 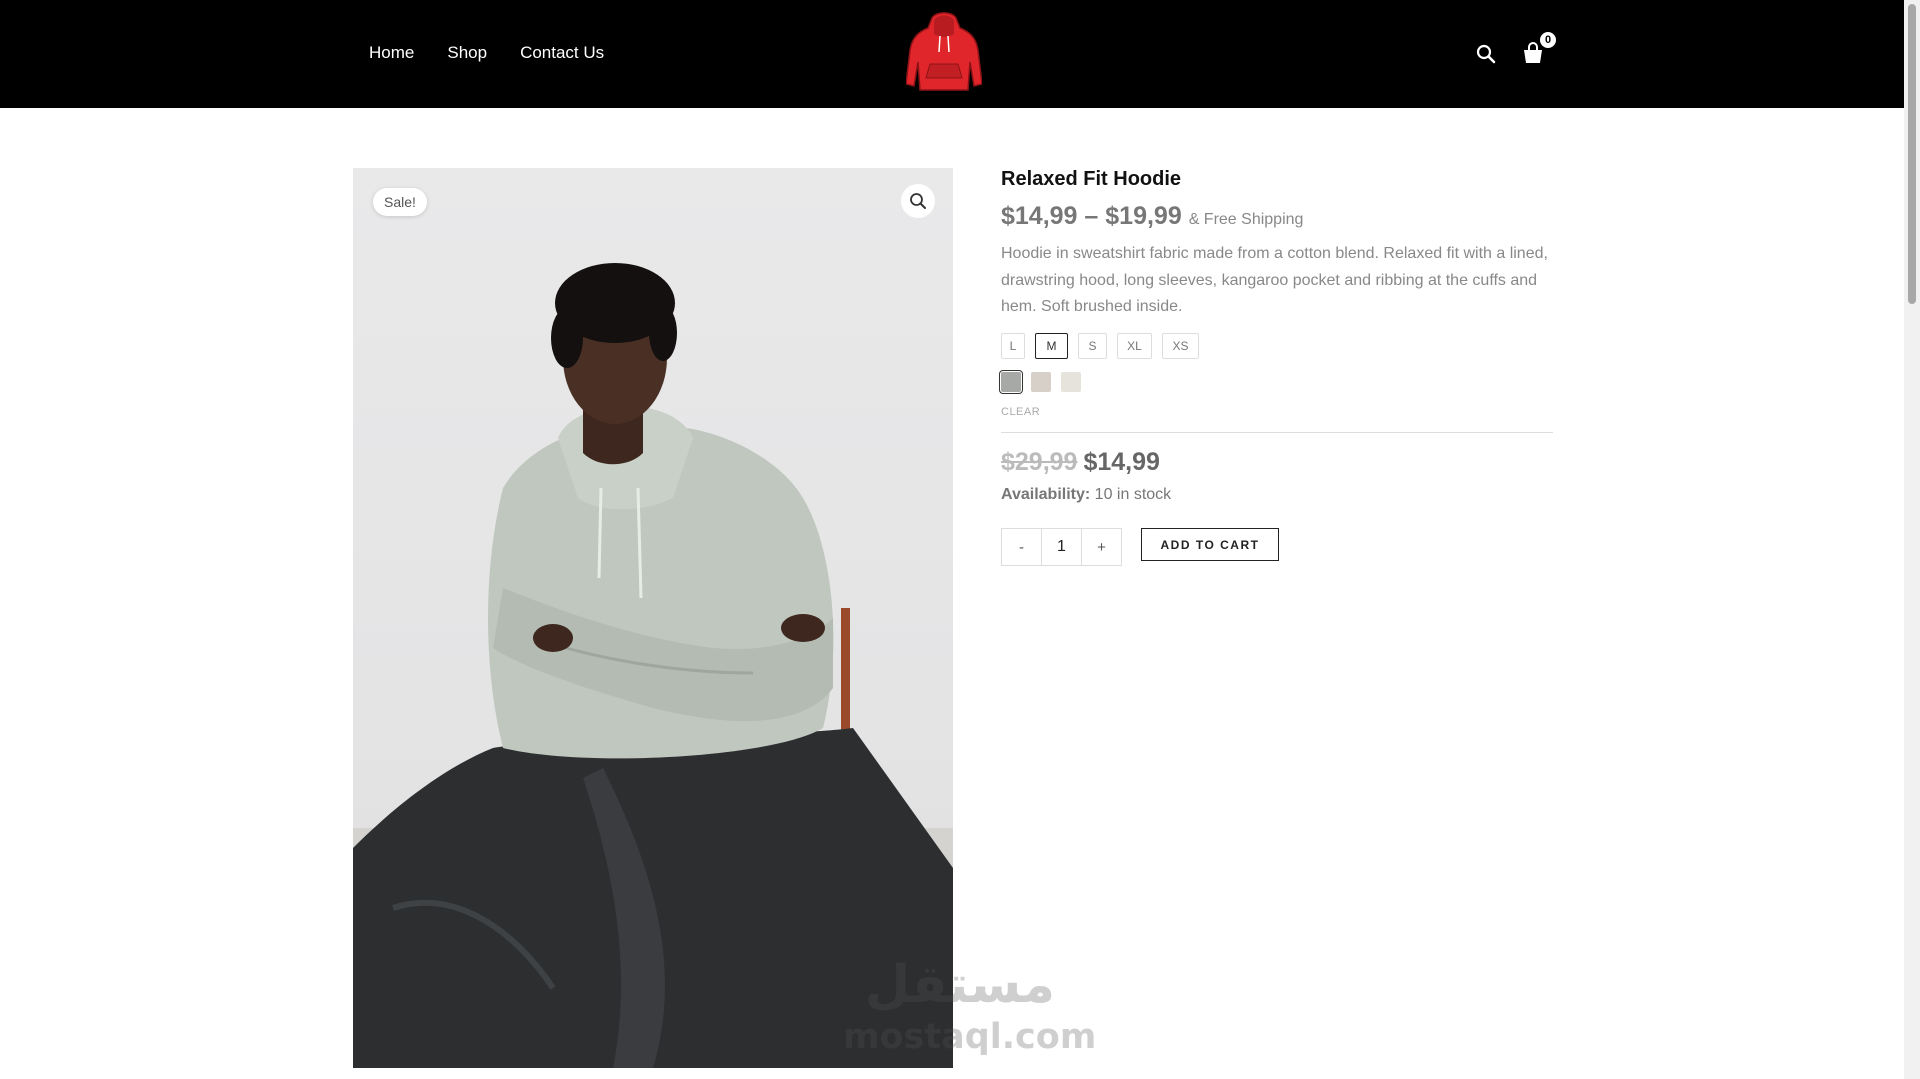 What do you see at coordinates (1486, 54) in the screenshot?
I see `search-icon` at bounding box center [1486, 54].